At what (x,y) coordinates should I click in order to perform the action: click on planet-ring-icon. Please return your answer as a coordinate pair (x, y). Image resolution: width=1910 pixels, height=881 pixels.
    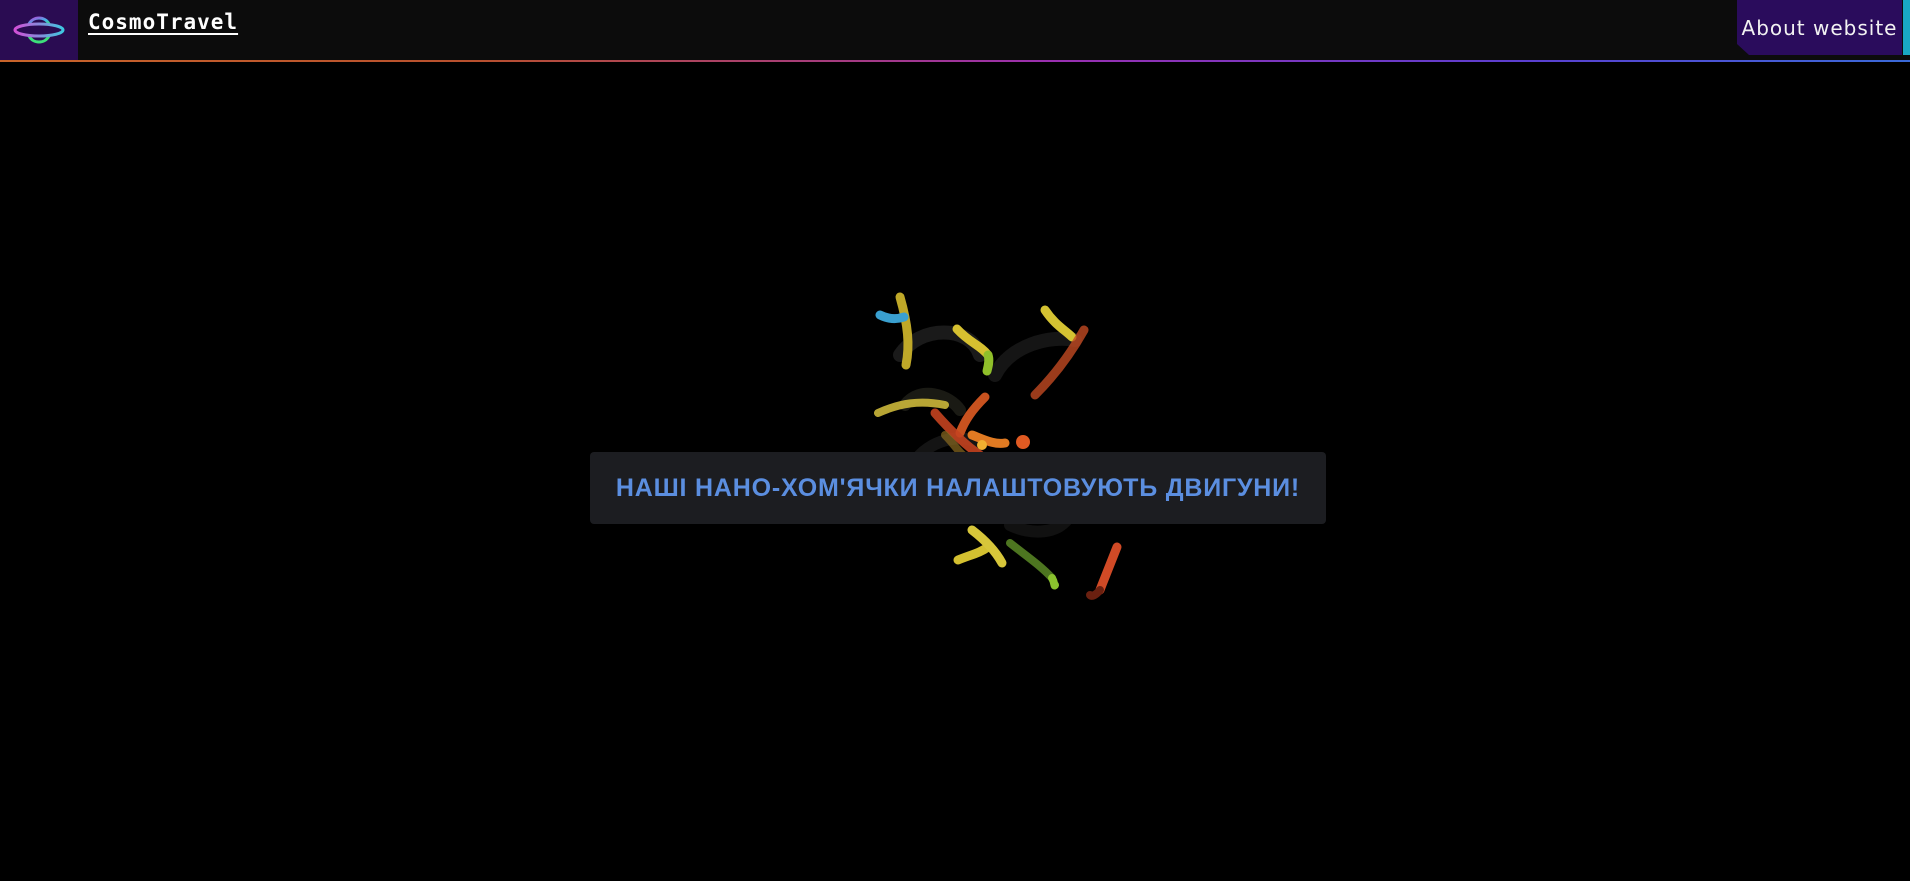
    Looking at the image, I should click on (39, 30).